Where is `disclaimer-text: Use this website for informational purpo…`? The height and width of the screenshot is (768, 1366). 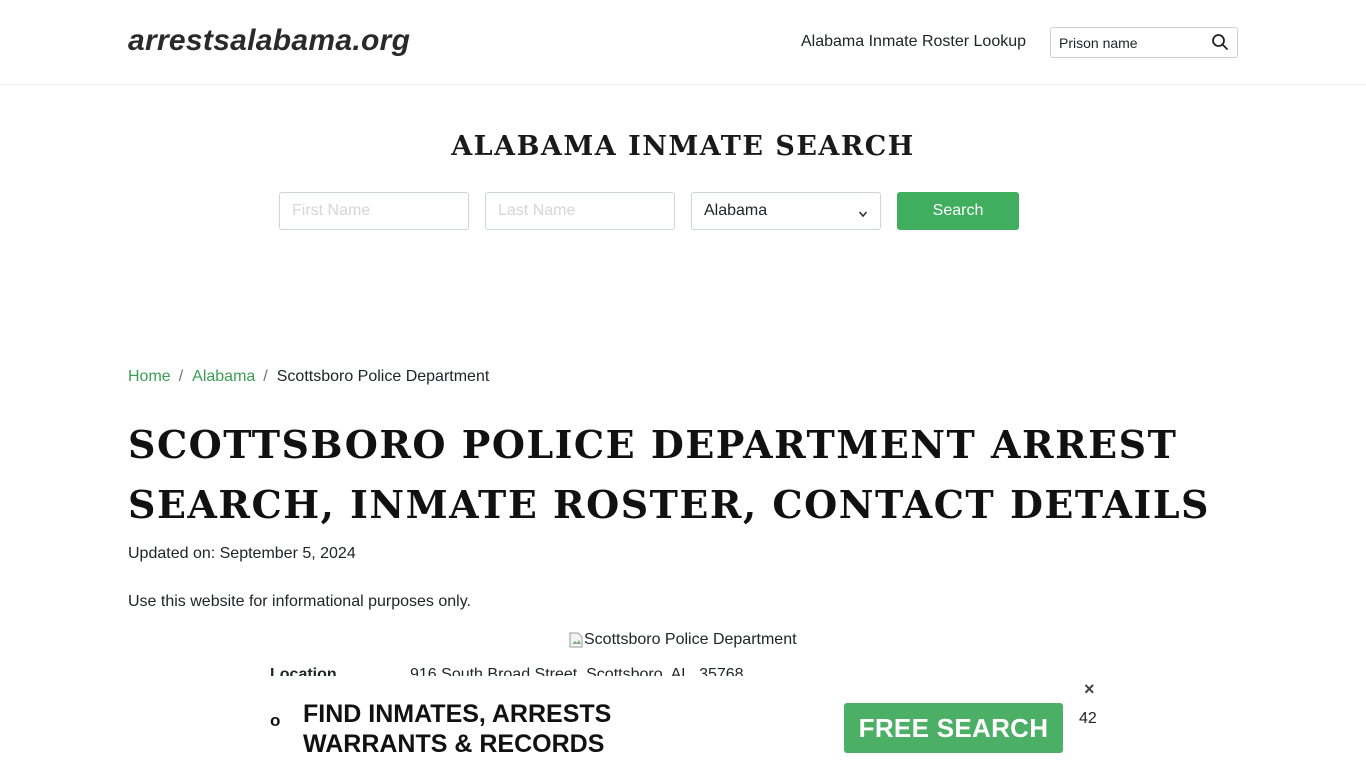
disclaimer-text: Use this website for informational purpo… is located at coordinates (299, 601).